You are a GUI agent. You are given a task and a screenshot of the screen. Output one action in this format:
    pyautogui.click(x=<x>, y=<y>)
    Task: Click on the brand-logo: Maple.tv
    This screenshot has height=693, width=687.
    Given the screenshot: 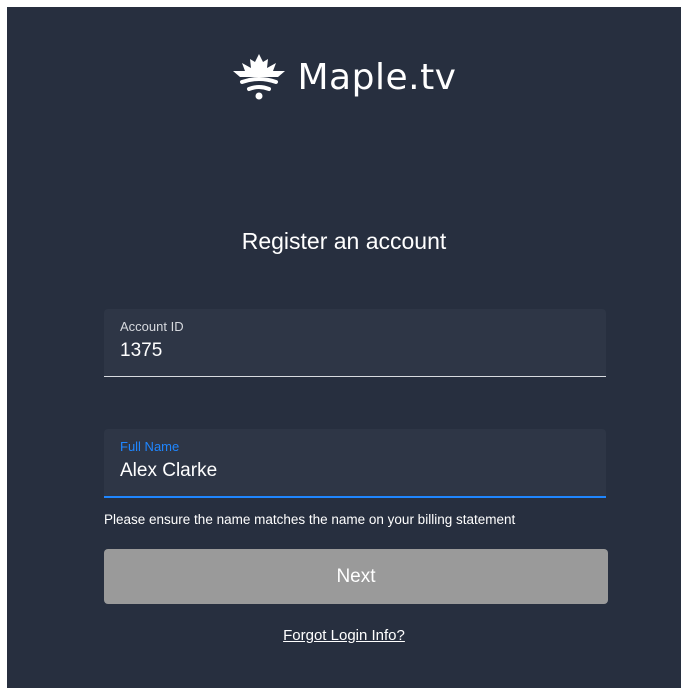 What is the action you would take?
    pyautogui.click(x=344, y=77)
    